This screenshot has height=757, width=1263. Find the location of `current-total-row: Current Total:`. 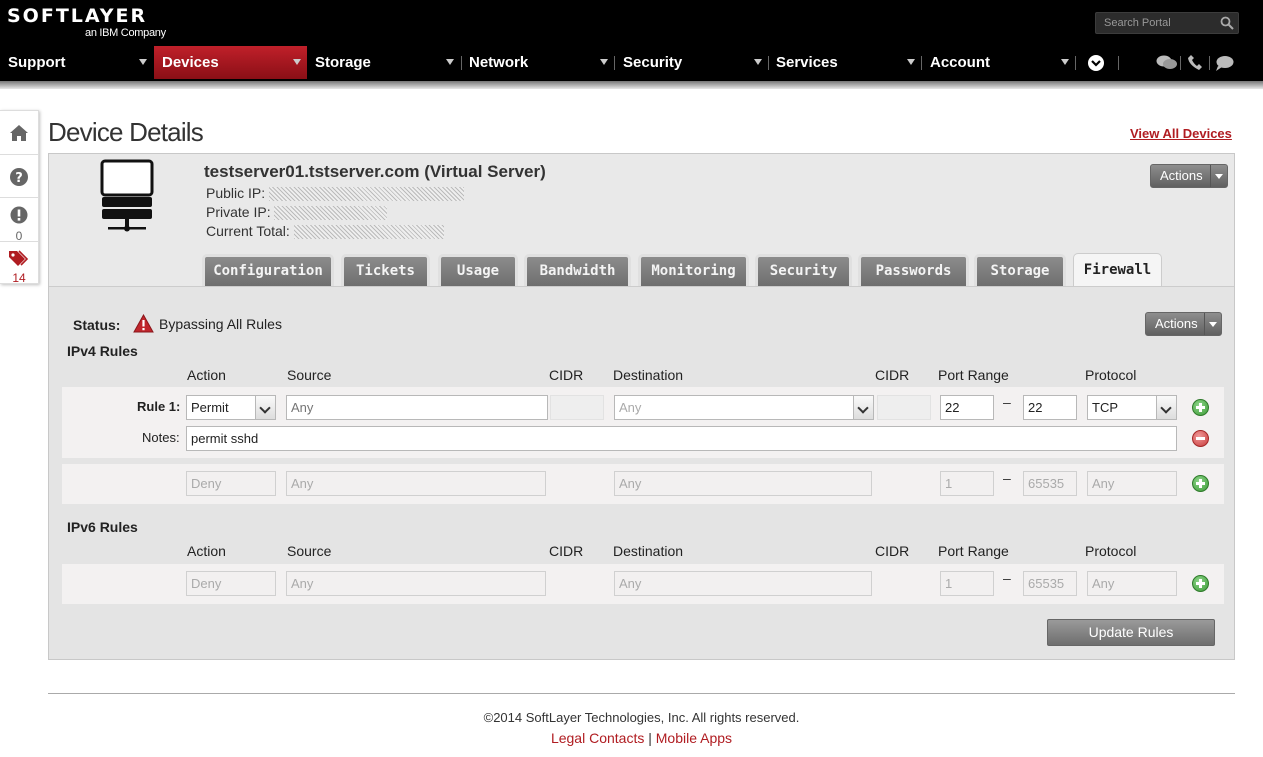

current-total-row: Current Total: is located at coordinates (325, 231).